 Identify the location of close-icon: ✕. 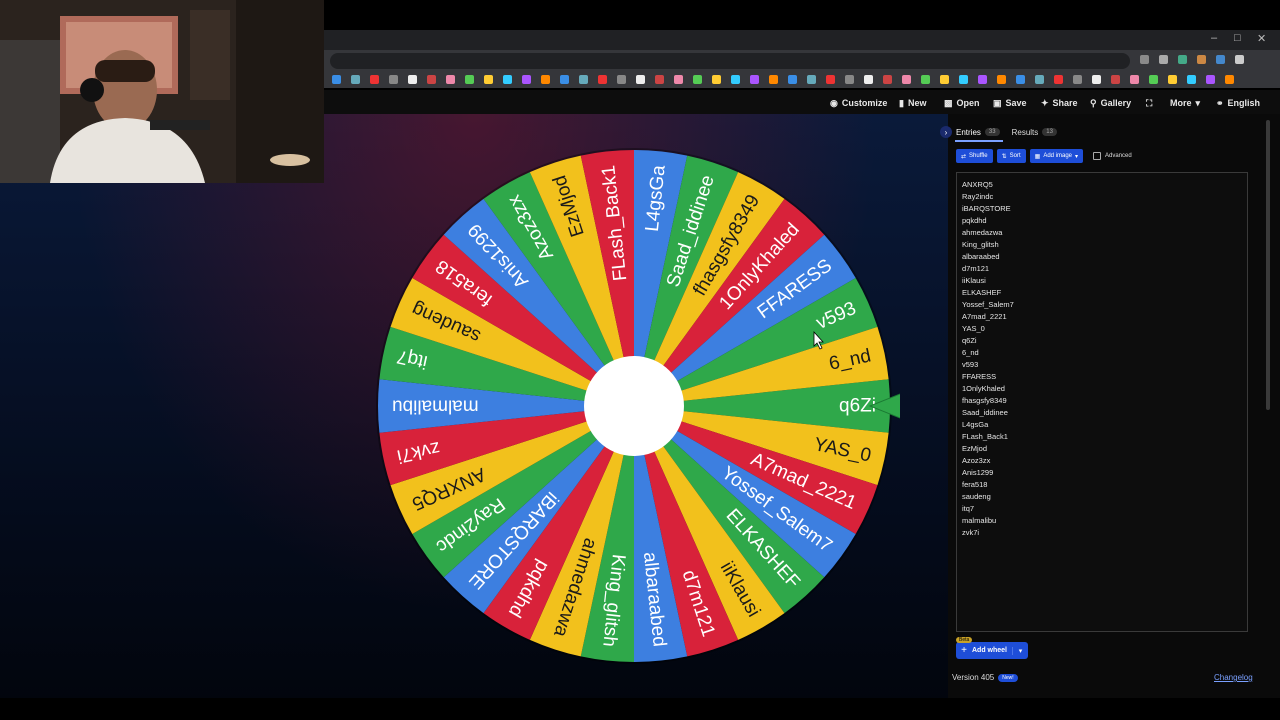
(1261, 38).